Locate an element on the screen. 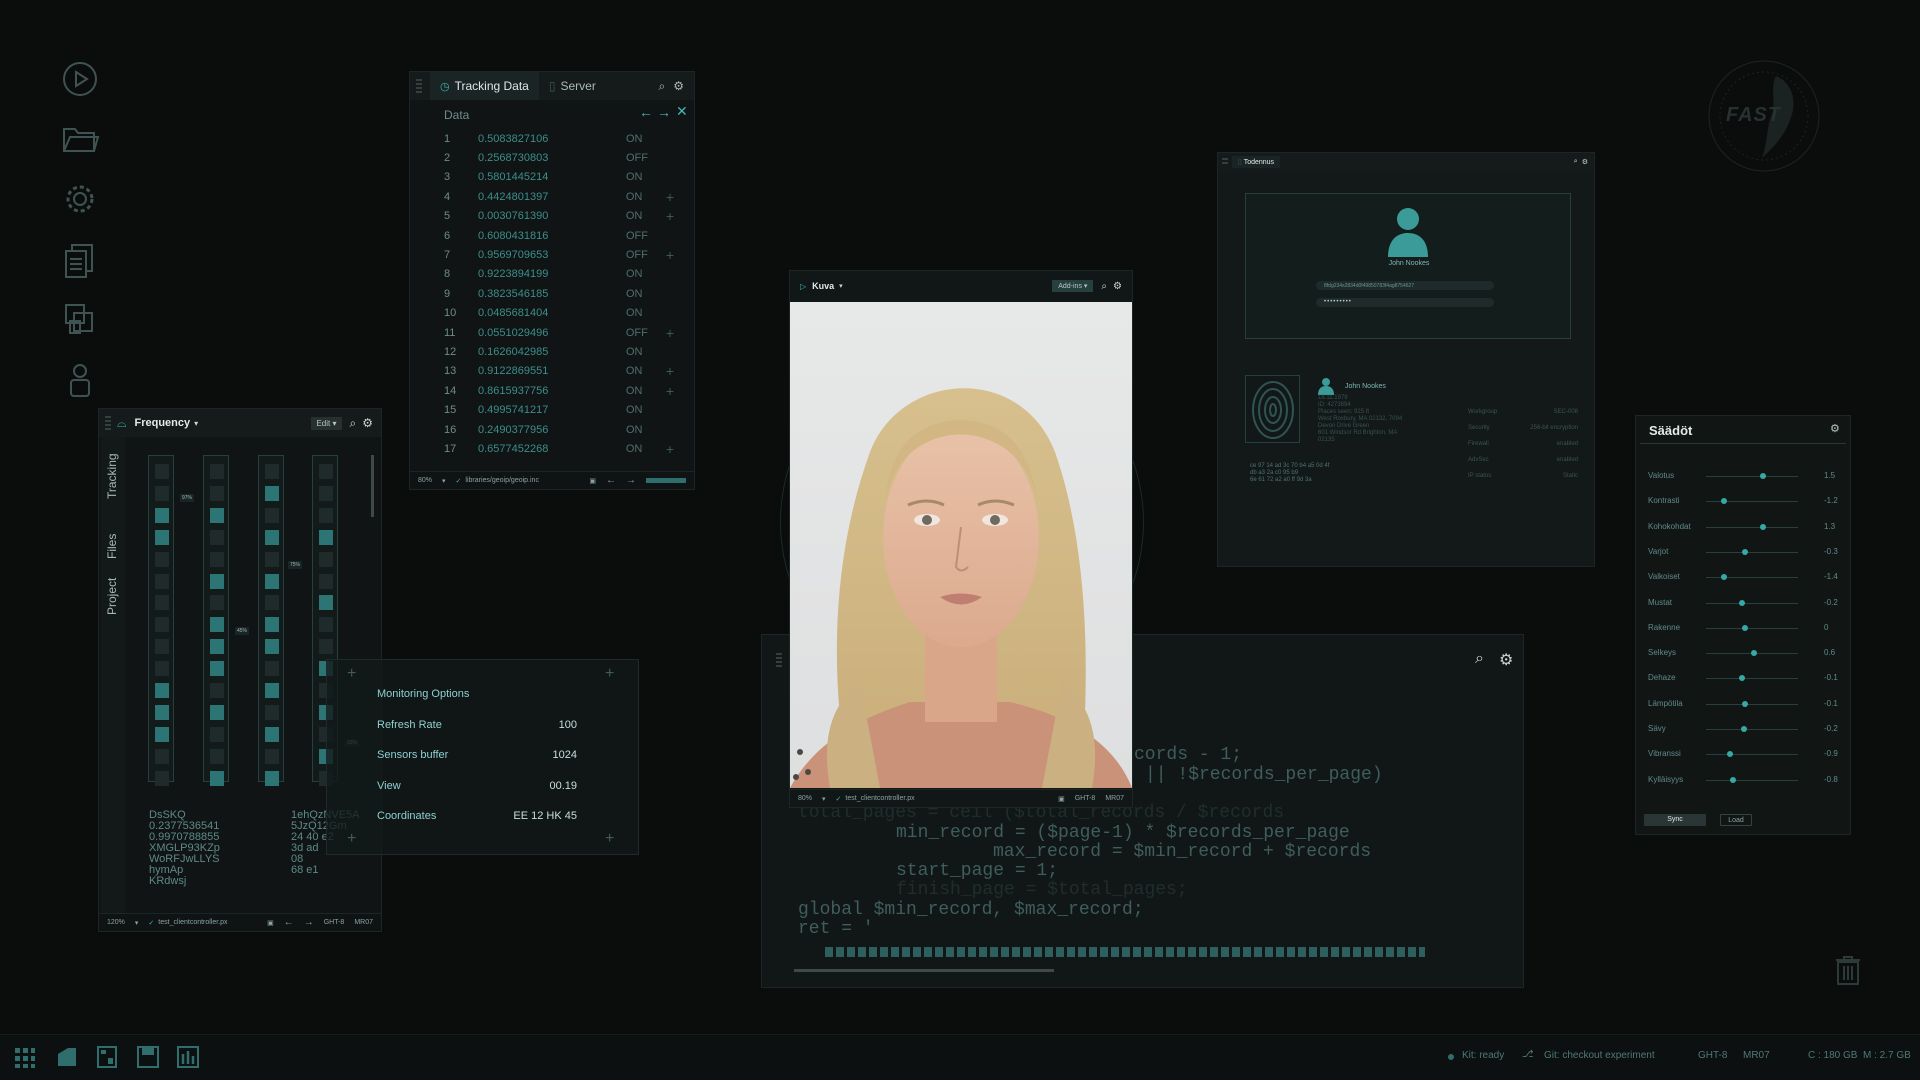  play-icon is located at coordinates (80, 79).